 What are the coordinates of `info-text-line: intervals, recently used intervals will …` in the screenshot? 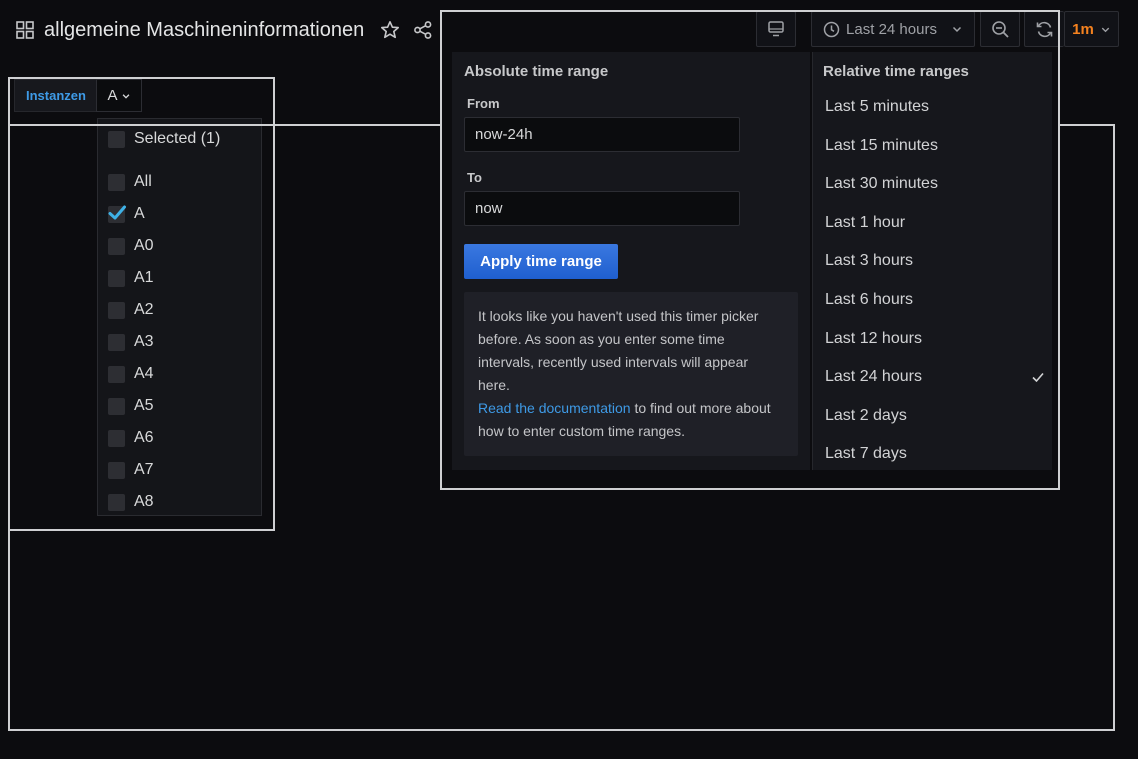 It's located at (613, 362).